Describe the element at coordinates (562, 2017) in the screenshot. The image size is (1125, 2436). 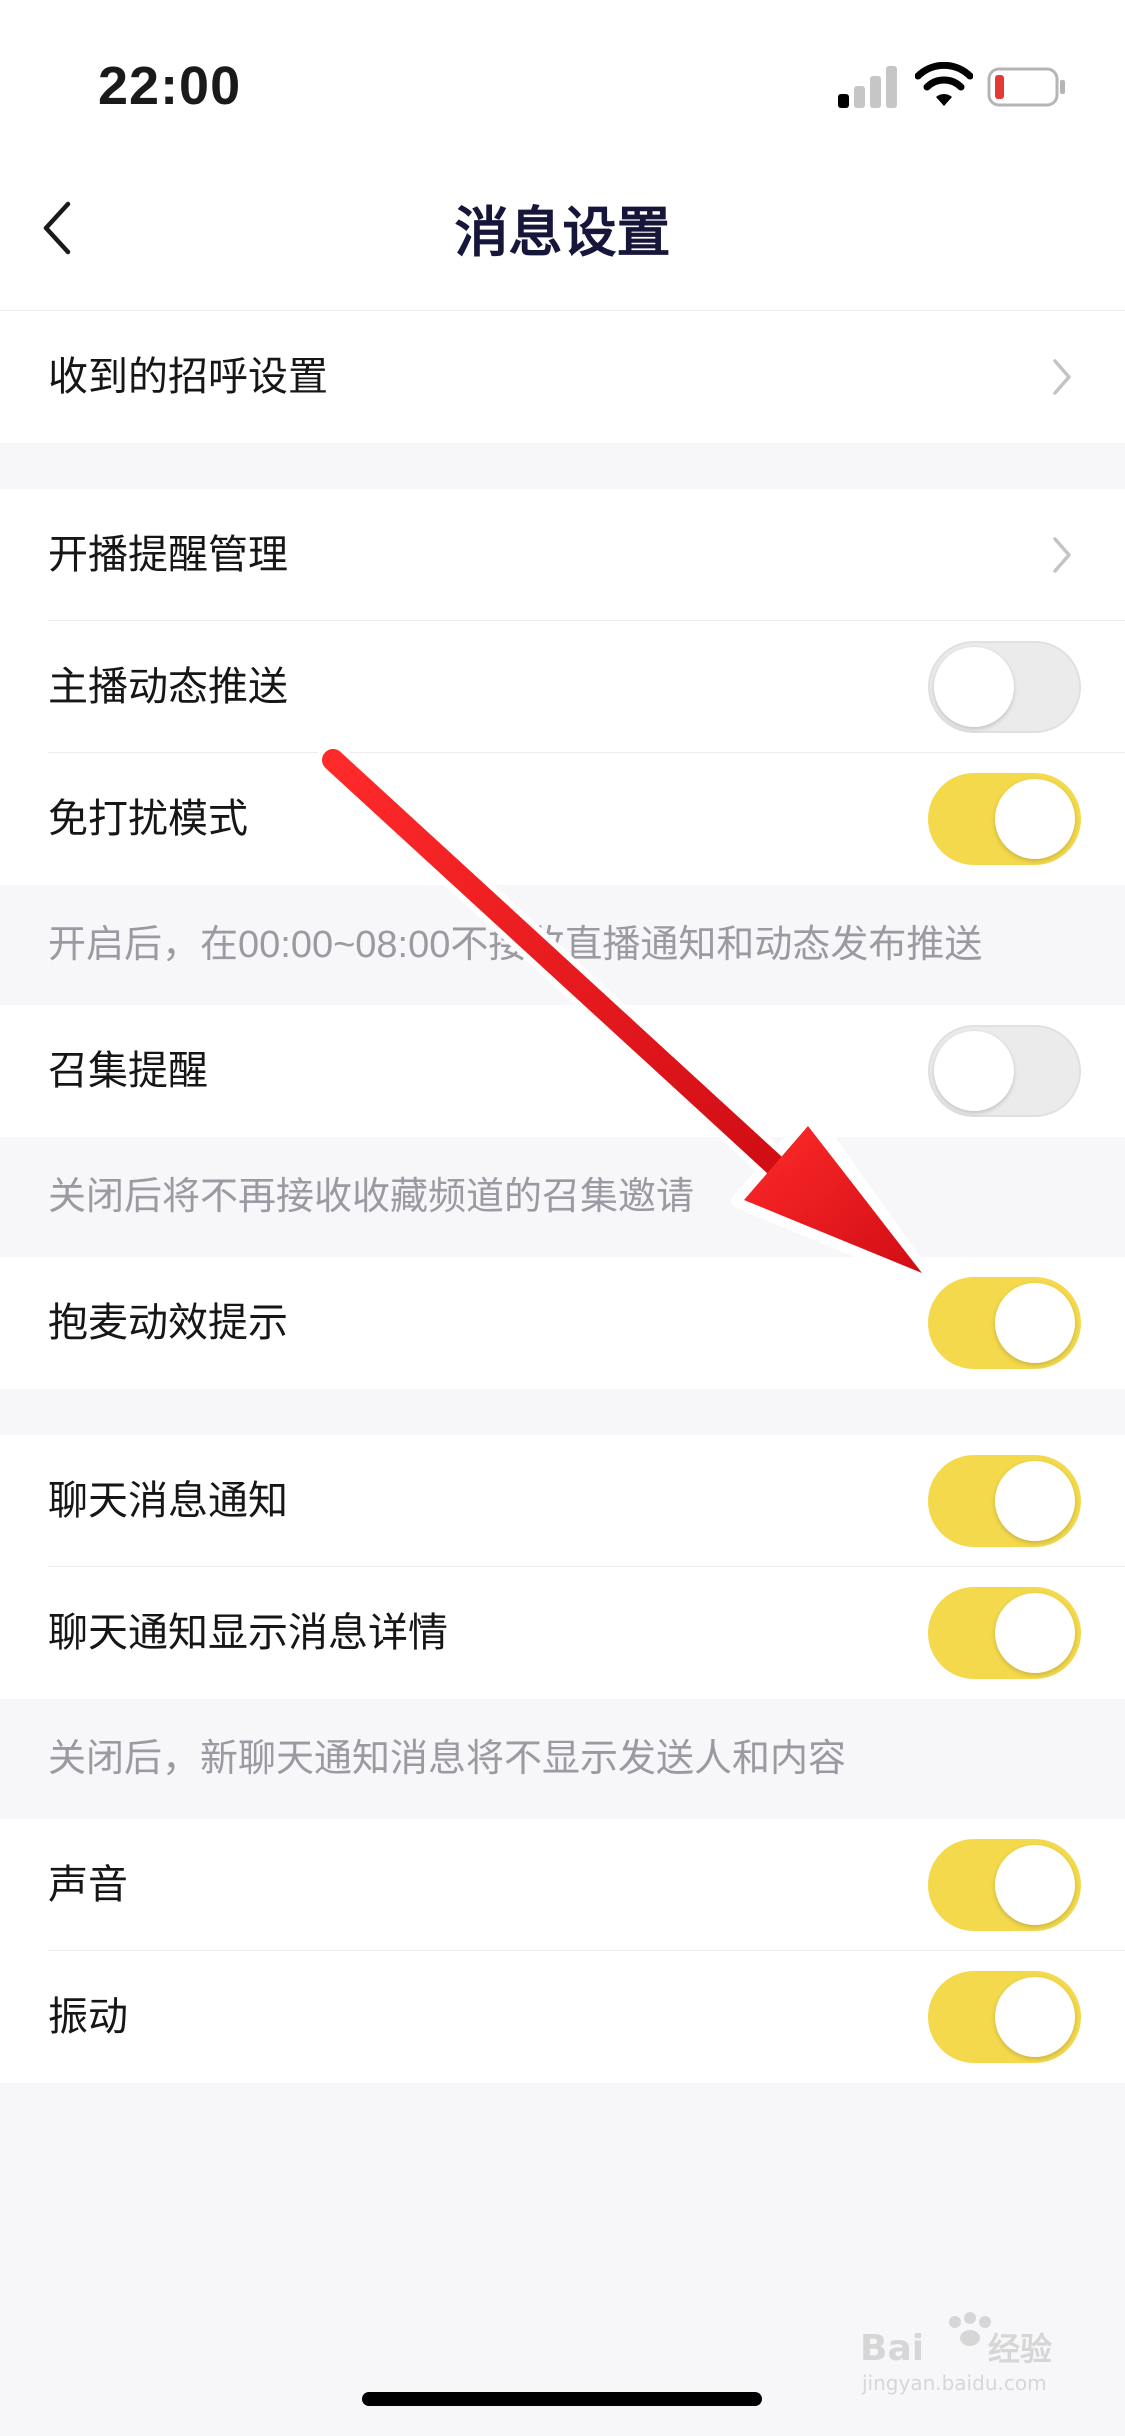
I see `settings-row-vibration: 振动` at that location.